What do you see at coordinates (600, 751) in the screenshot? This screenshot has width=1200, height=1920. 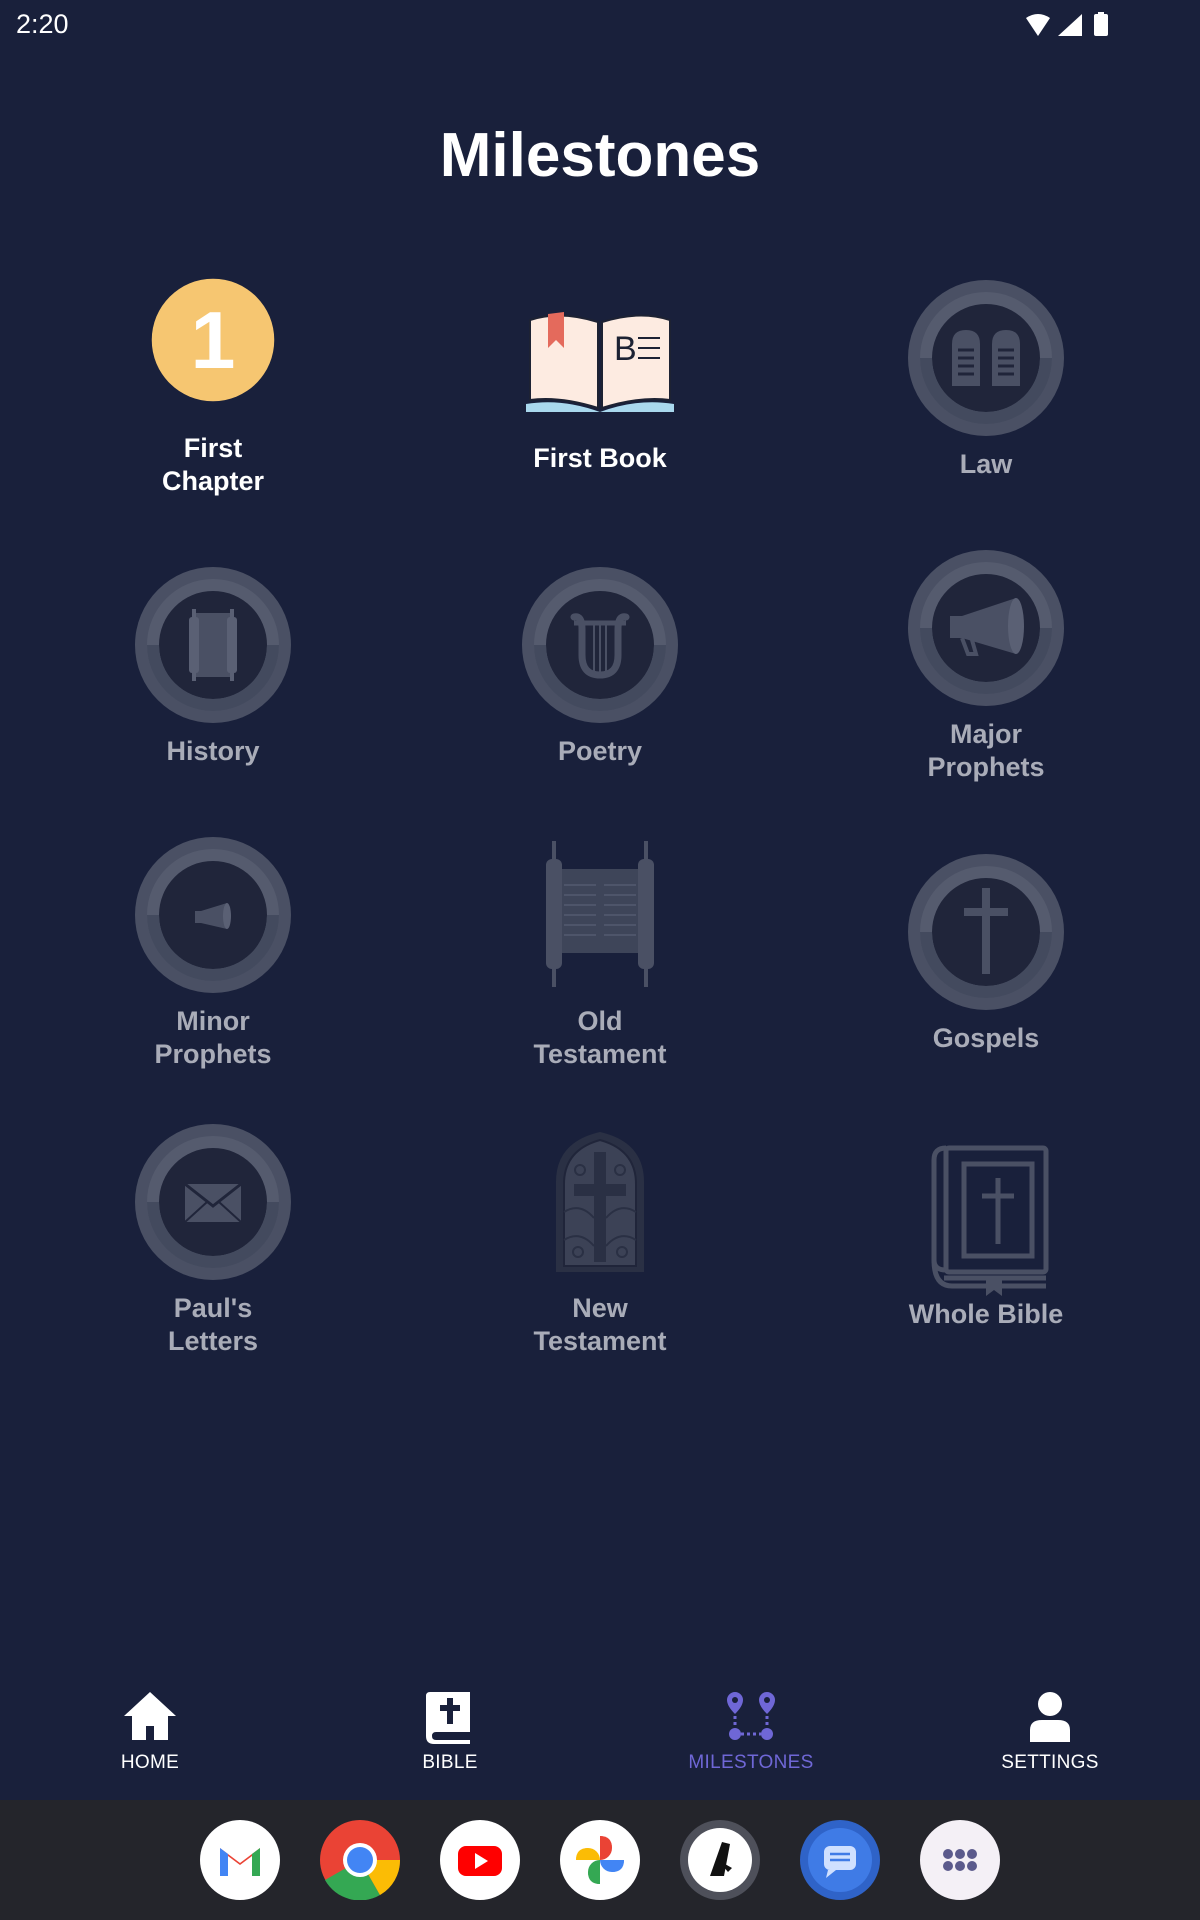 I see `milestone-label: Poetry` at bounding box center [600, 751].